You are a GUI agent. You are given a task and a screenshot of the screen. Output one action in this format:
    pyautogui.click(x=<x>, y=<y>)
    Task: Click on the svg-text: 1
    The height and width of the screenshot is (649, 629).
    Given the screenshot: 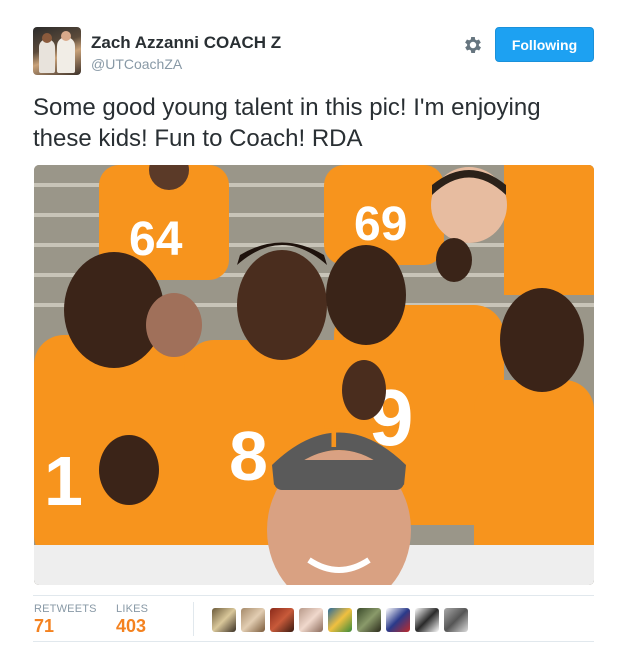 What is the action you would take?
    pyautogui.click(x=63, y=481)
    